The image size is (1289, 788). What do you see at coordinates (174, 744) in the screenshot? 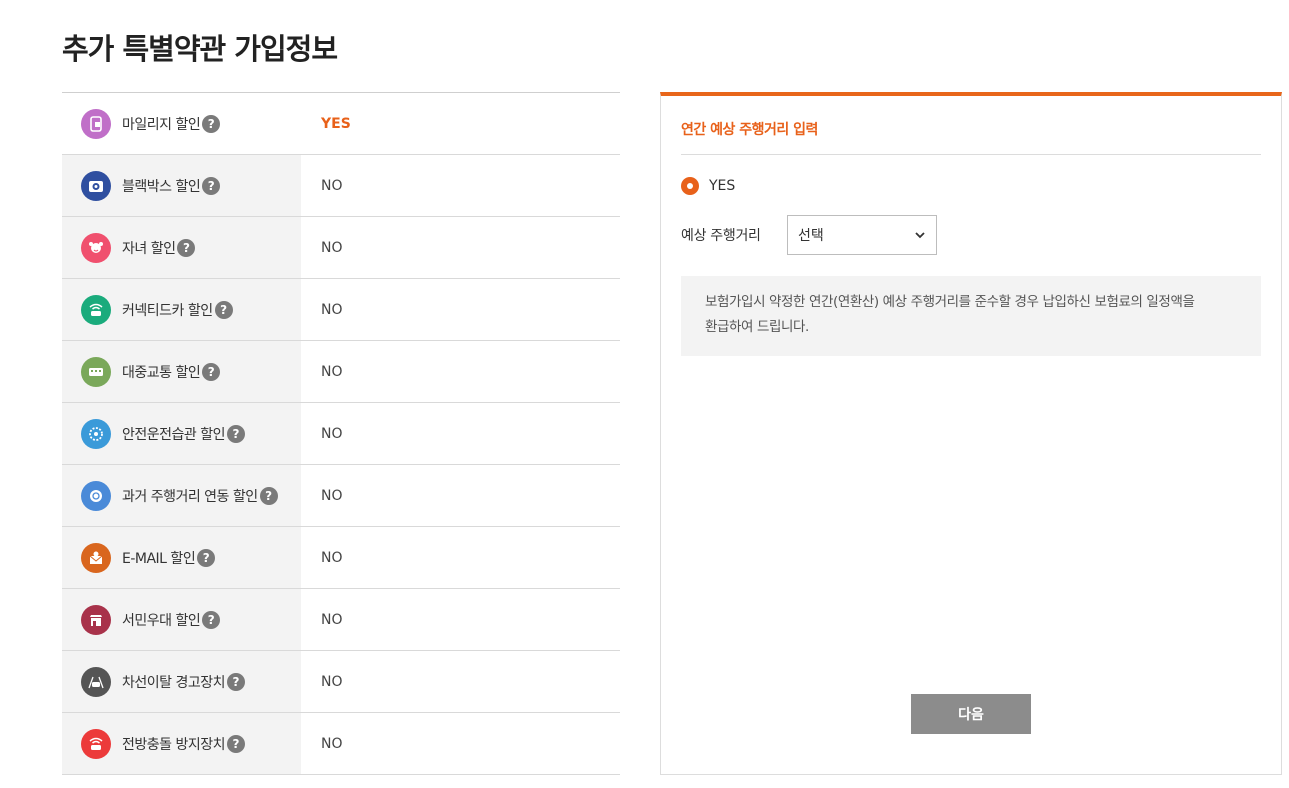
I see `discount-label: 전방충돌 방지장치` at bounding box center [174, 744].